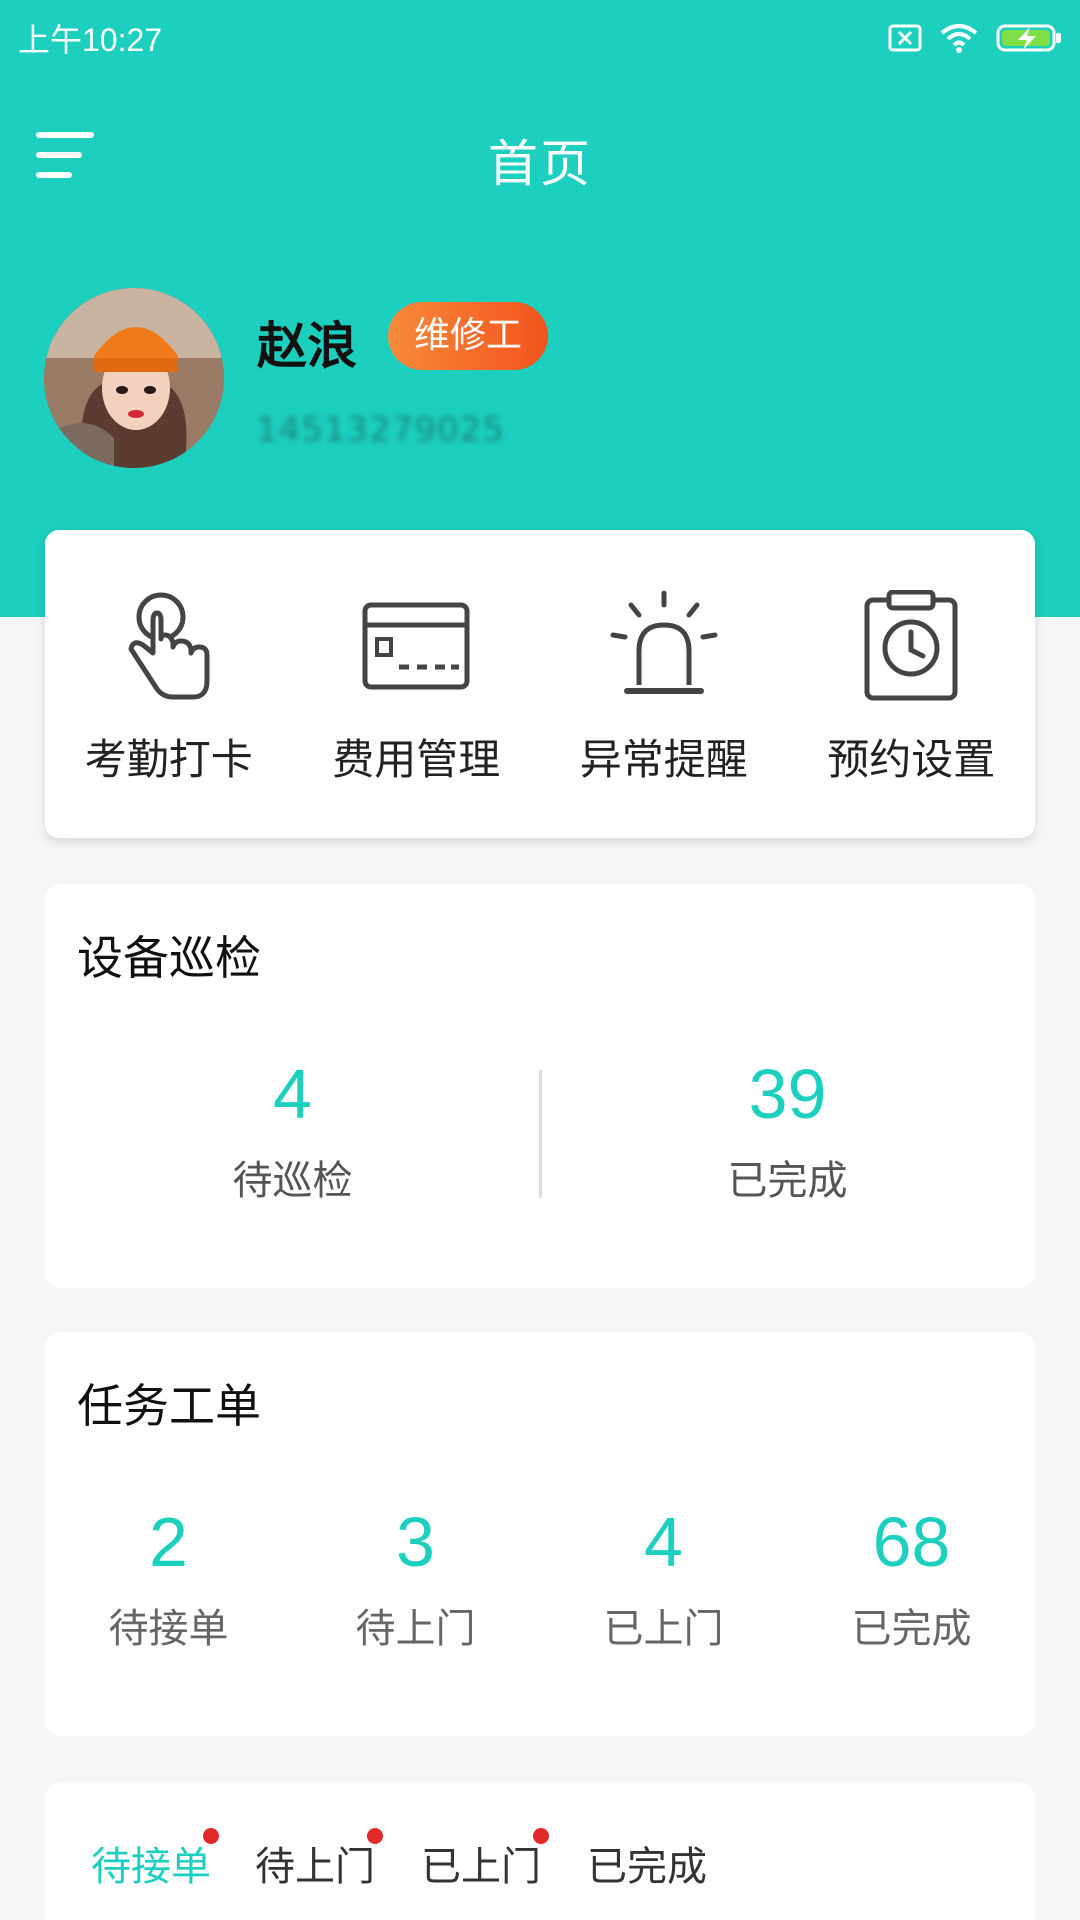 Image resolution: width=1080 pixels, height=1920 pixels. I want to click on stat-completed-tasks: 68 已完成, so click(911, 1578).